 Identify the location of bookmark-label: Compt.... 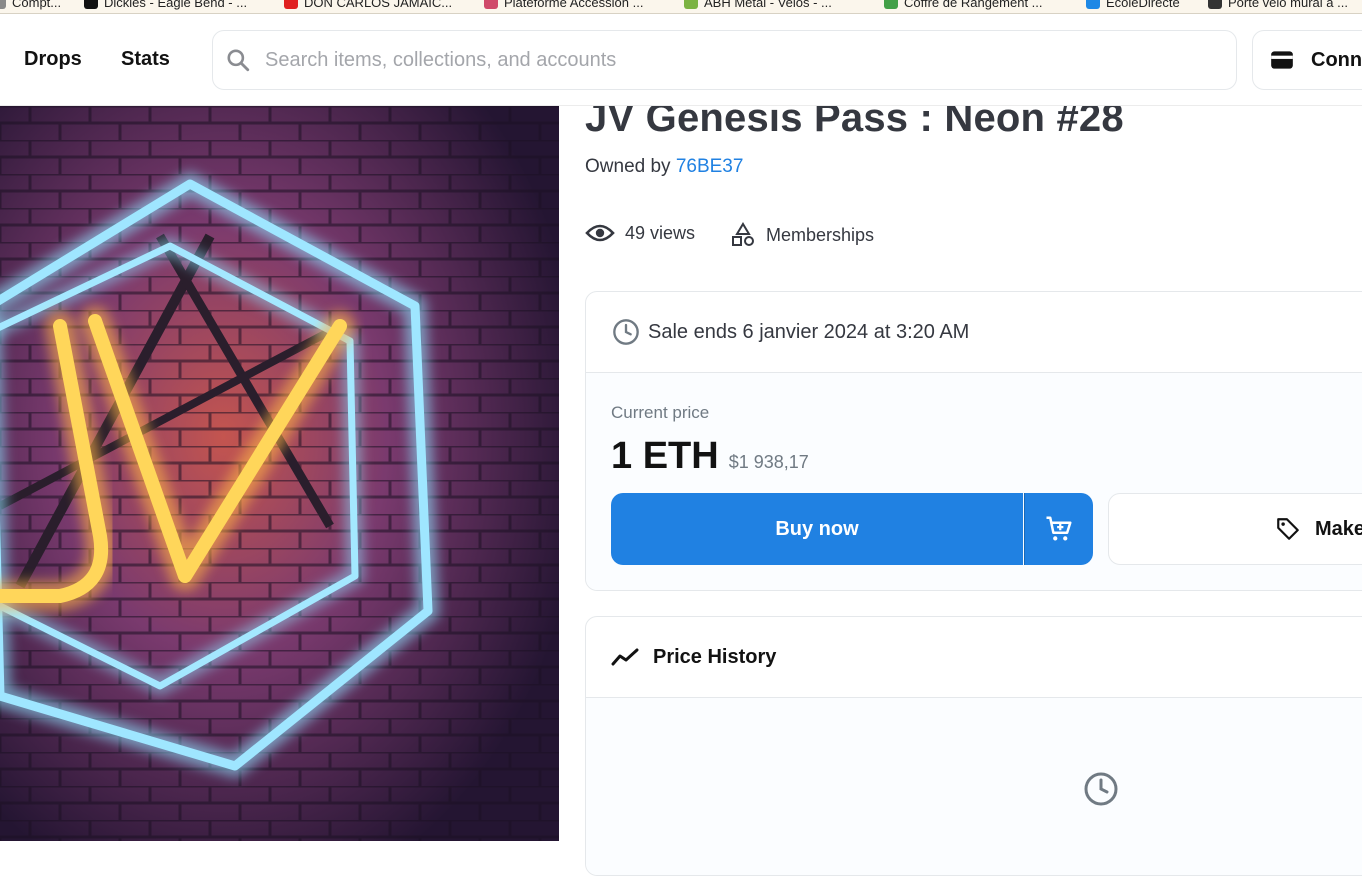
(37, 5).